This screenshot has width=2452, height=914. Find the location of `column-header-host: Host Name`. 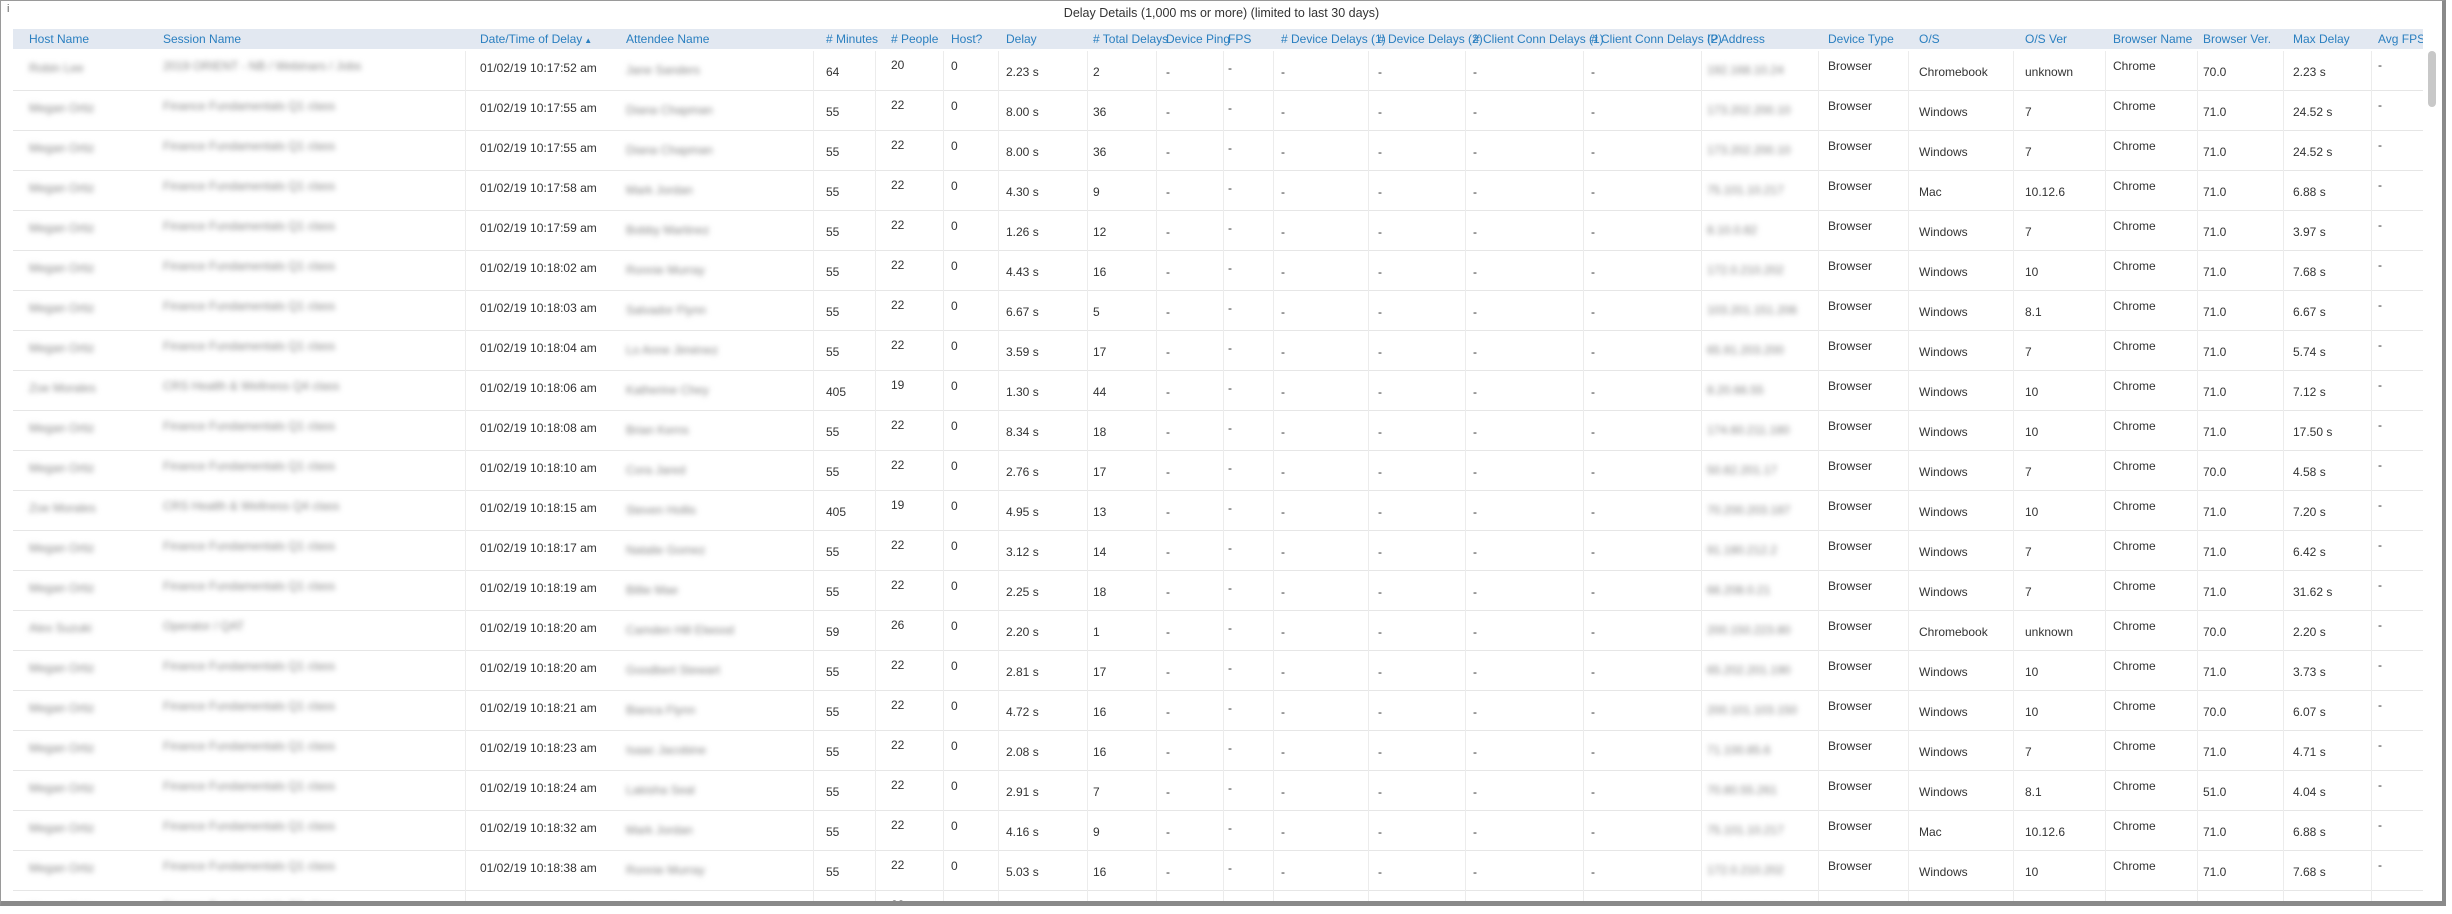

column-header-host: Host Name is located at coordinates (59, 39).